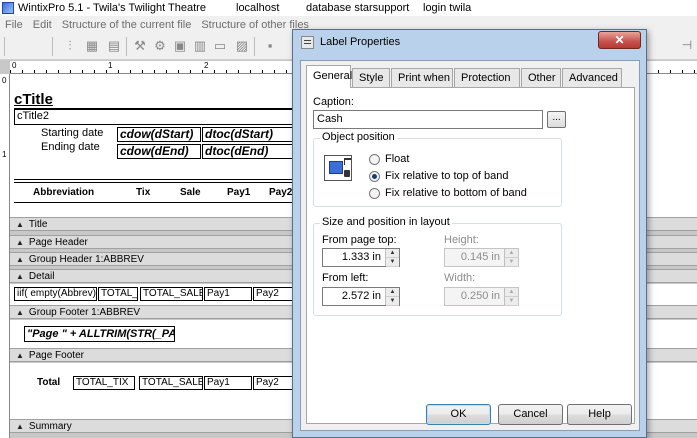 The image size is (697, 438). What do you see at coordinates (228, 383) in the screenshot?
I see `footer-pay1-field: Pay1` at bounding box center [228, 383].